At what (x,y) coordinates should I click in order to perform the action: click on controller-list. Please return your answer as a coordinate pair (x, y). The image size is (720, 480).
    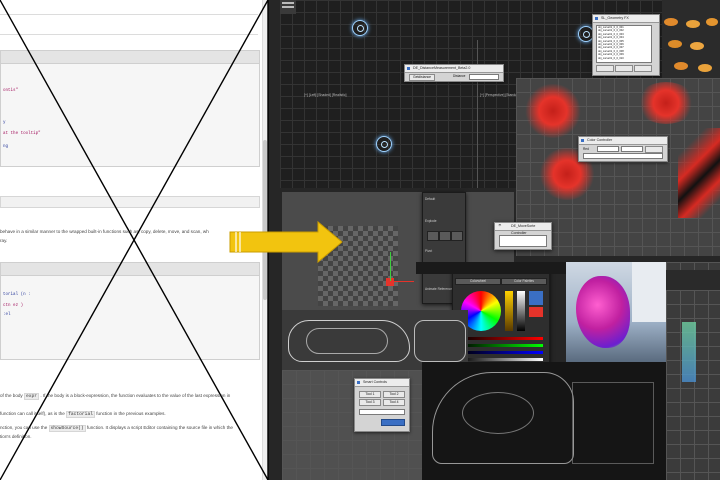
    Looking at the image, I should click on (523, 241).